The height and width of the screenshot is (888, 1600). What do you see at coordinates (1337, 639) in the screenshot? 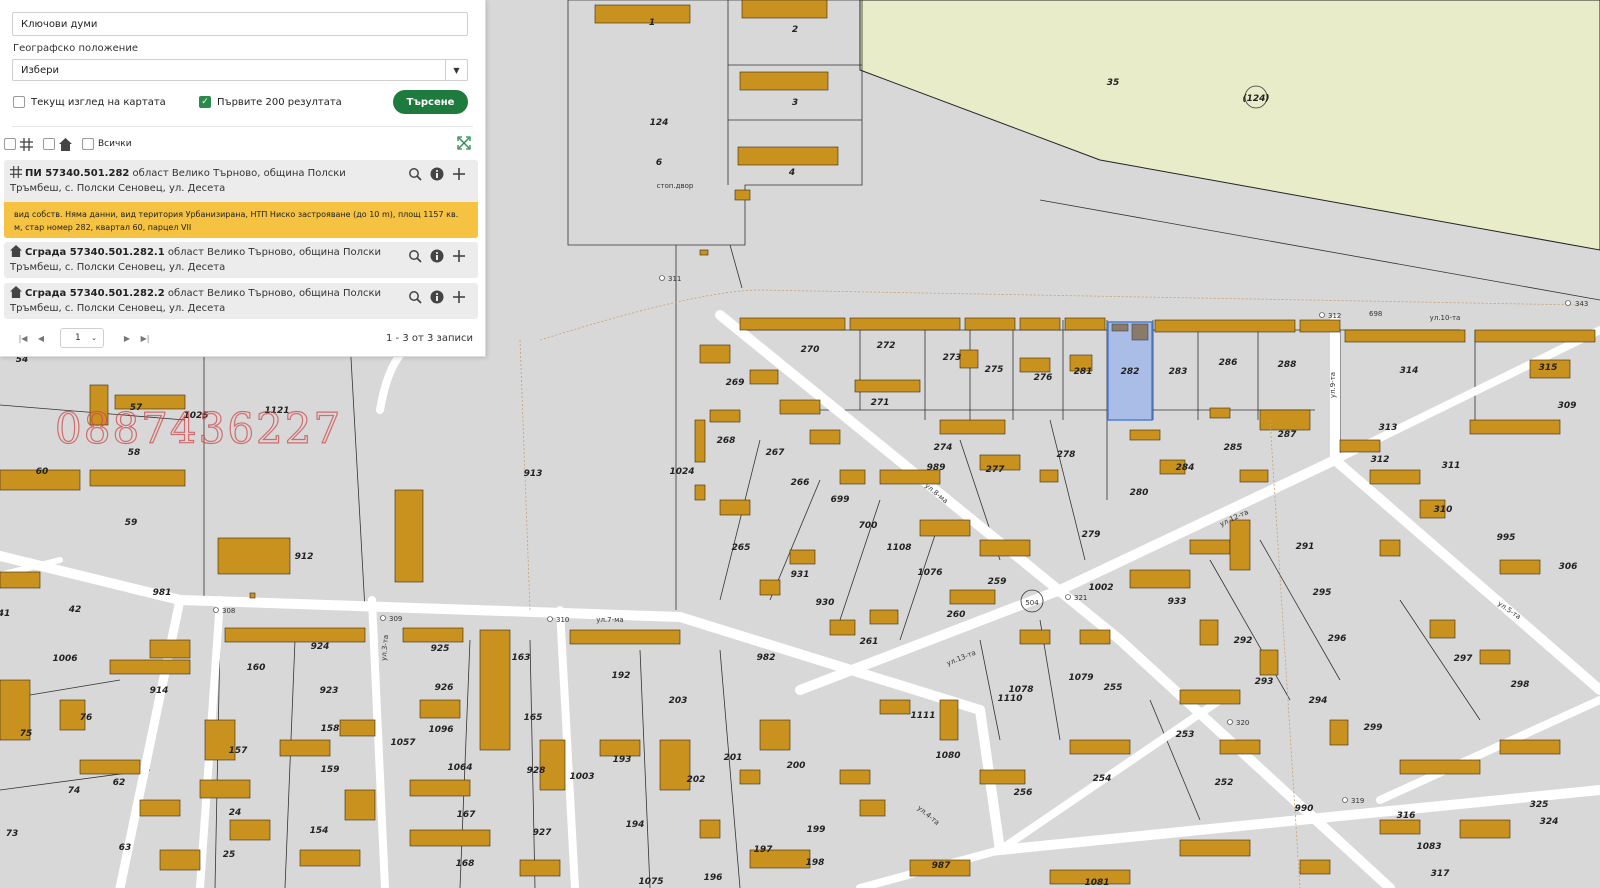
I see `parcel-number-label: 296` at bounding box center [1337, 639].